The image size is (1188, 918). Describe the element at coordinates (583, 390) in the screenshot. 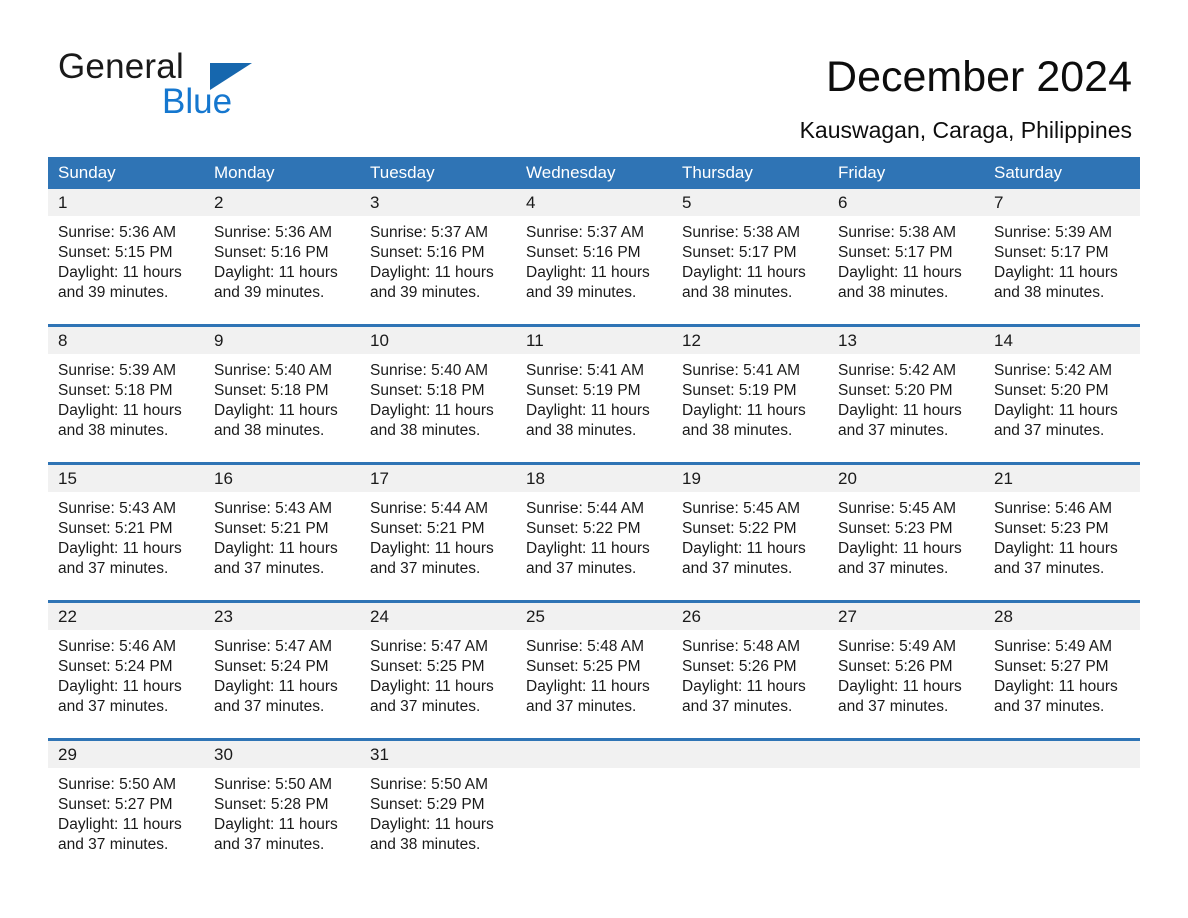

I see `sunset-time: Sunset: 5:19 PM` at that location.